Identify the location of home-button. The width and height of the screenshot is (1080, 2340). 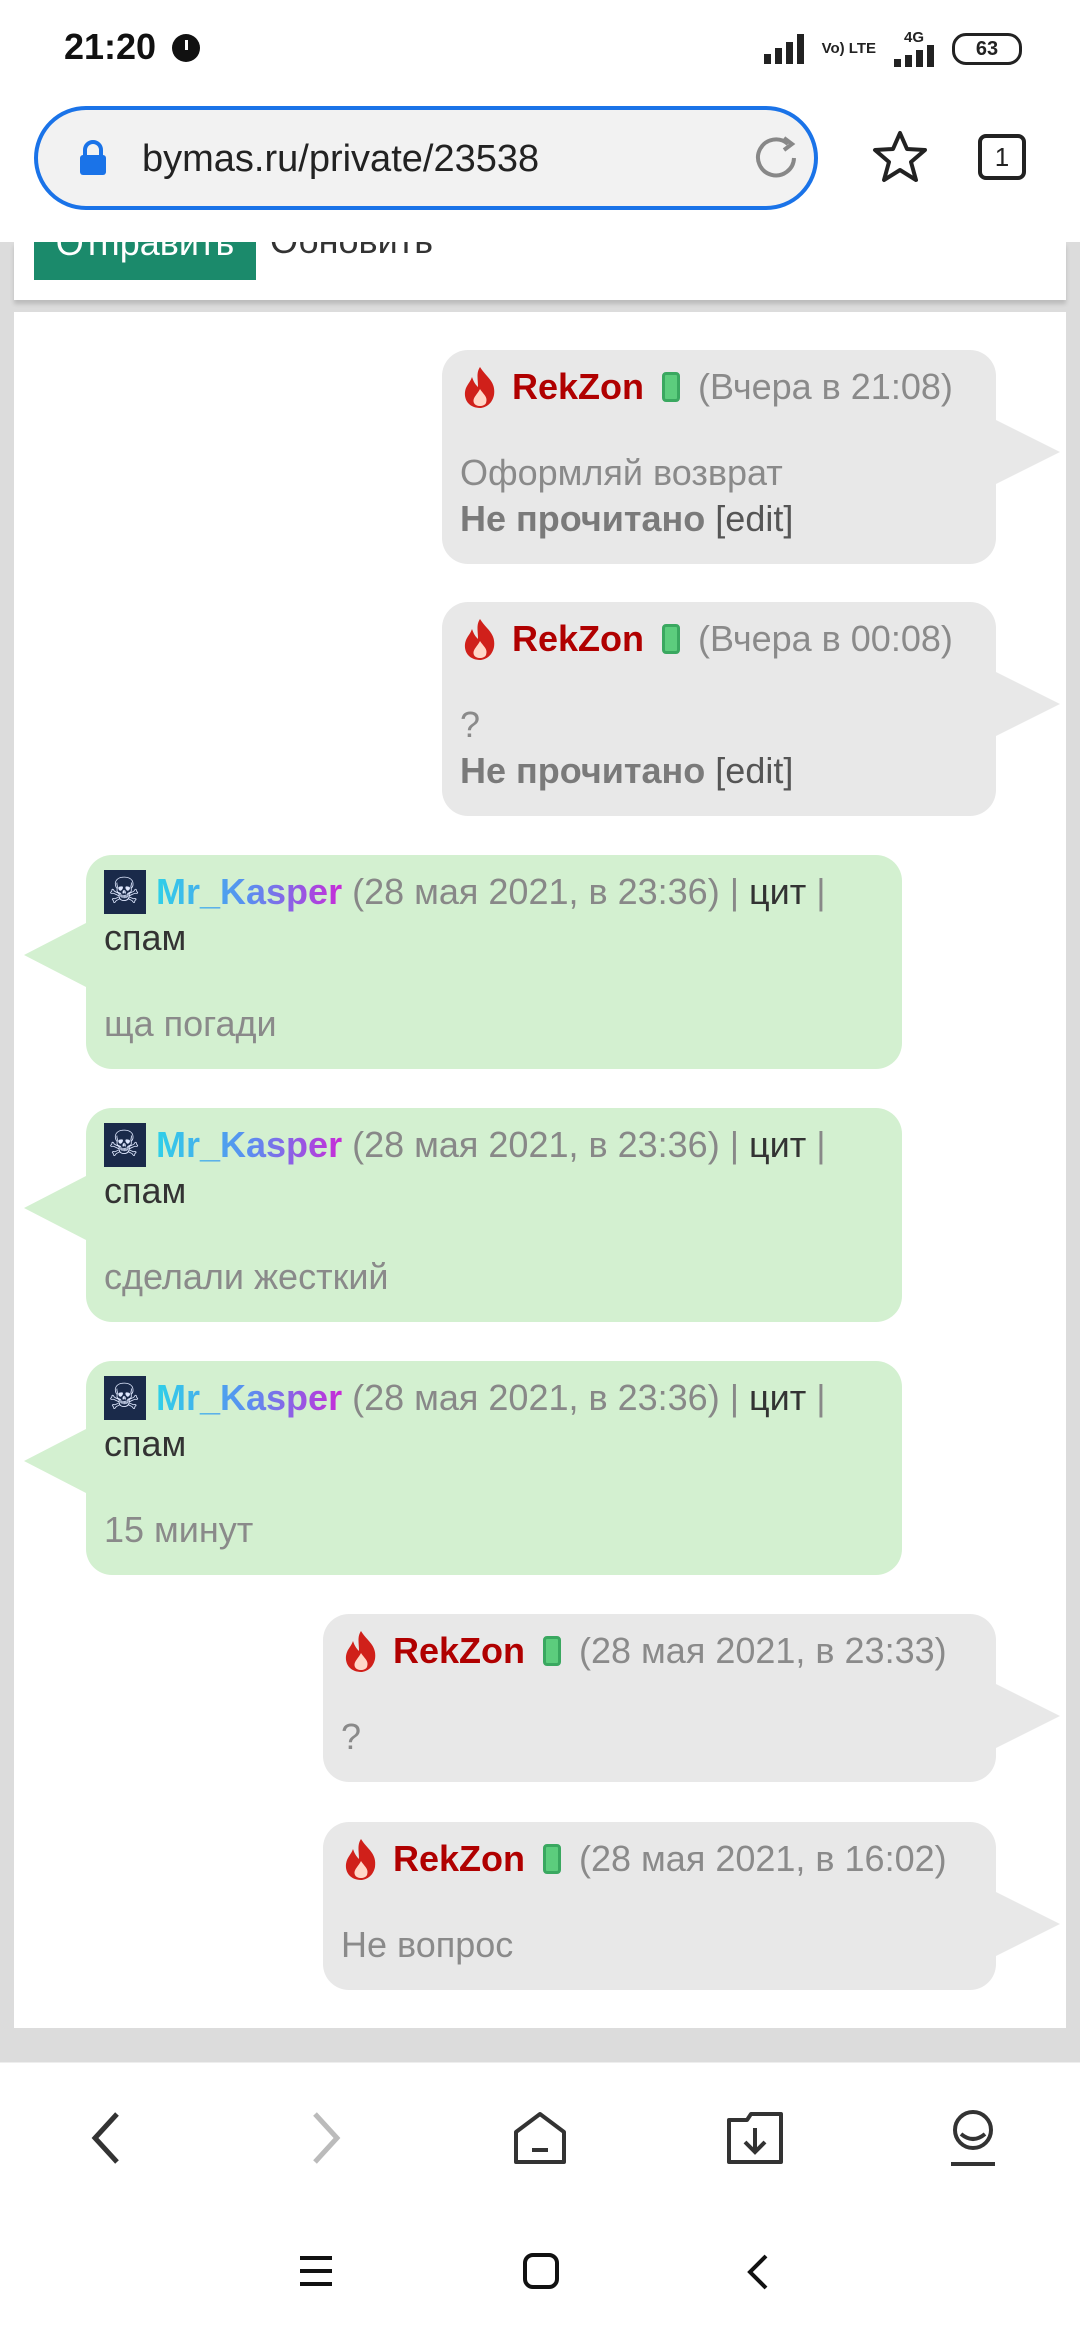
(540, 2138).